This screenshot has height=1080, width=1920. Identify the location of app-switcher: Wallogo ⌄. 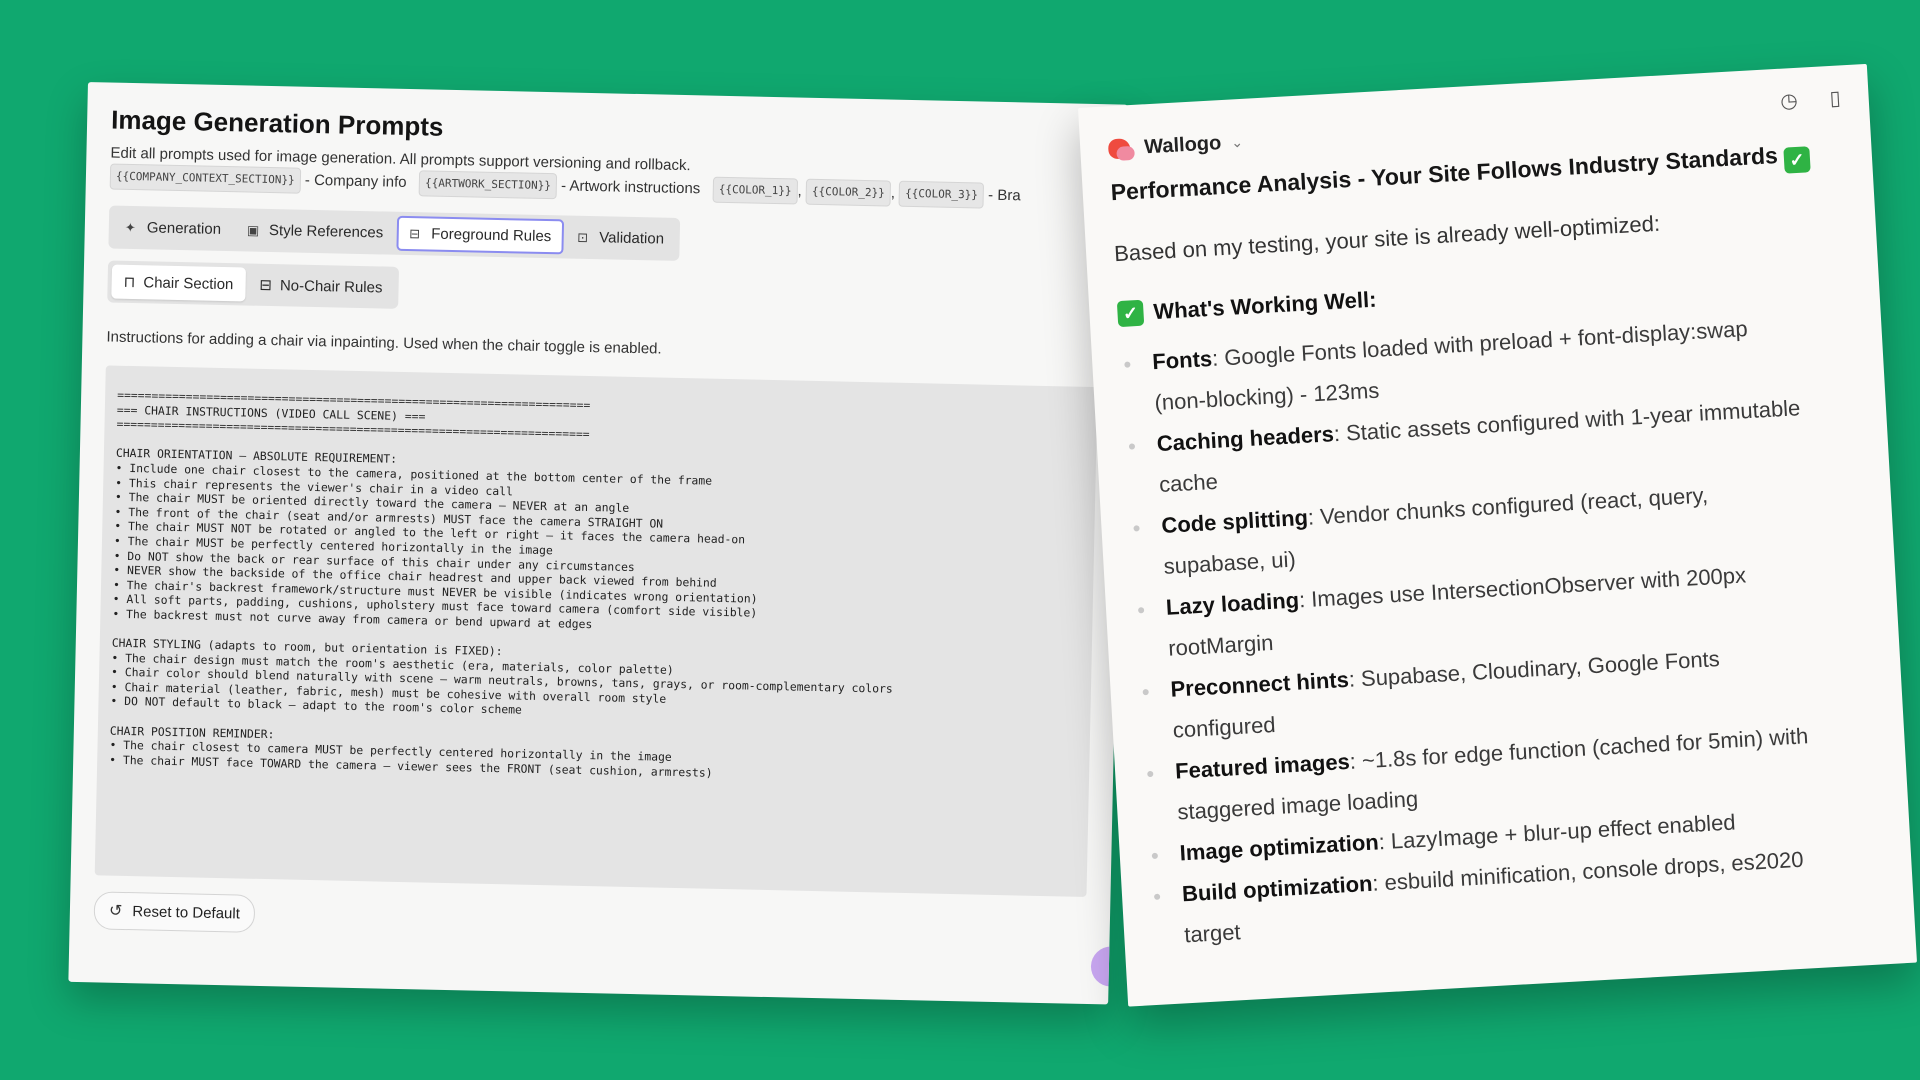
(1176, 146).